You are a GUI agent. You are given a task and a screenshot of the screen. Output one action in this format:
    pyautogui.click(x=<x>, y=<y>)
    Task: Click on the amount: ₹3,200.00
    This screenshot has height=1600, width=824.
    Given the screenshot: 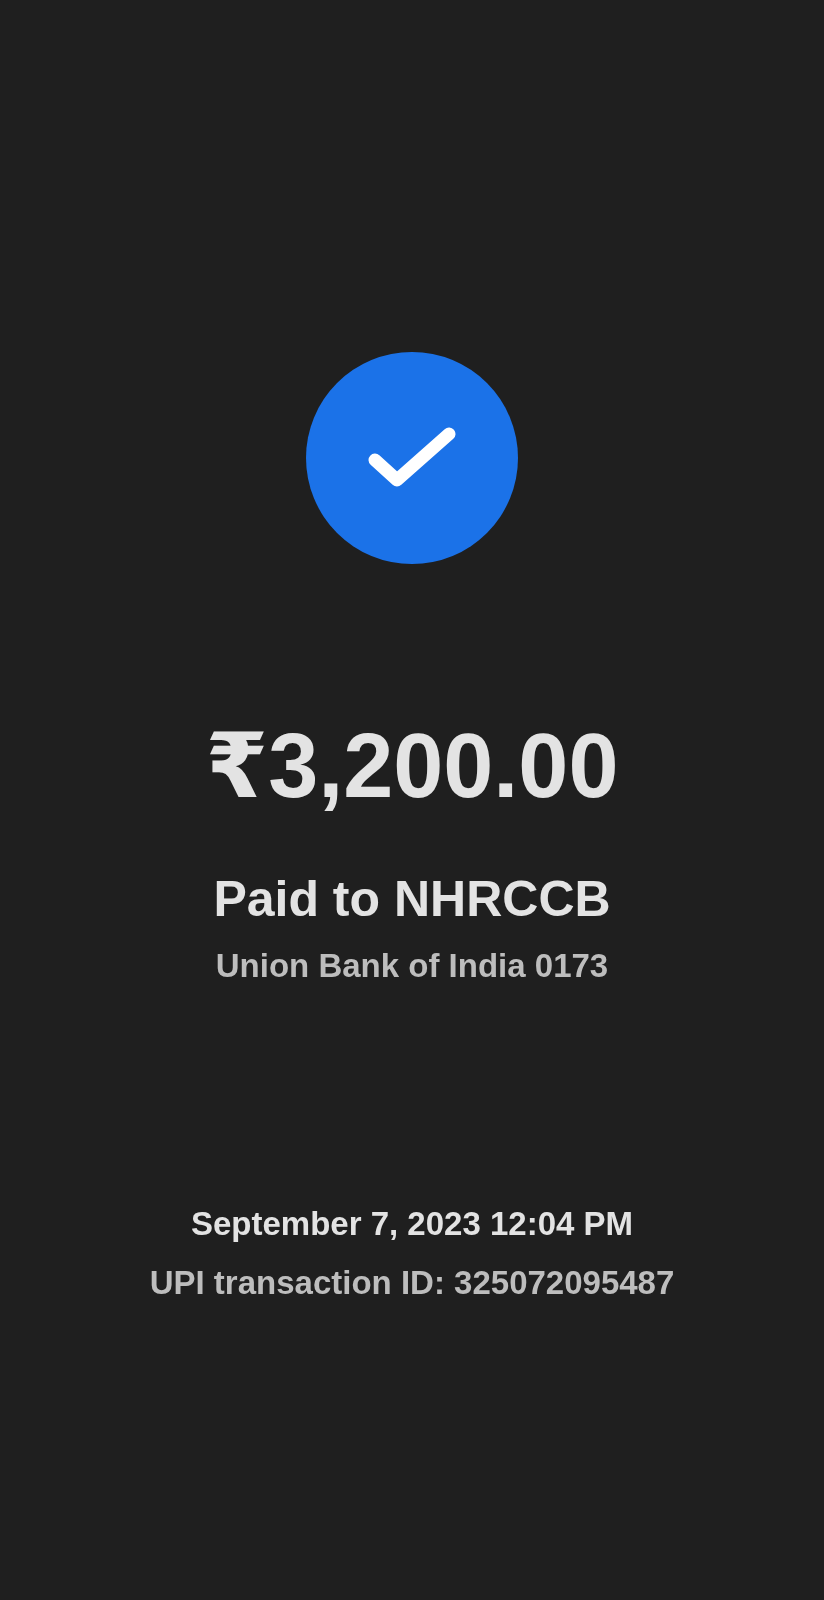 What is the action you would take?
    pyautogui.click(x=412, y=766)
    